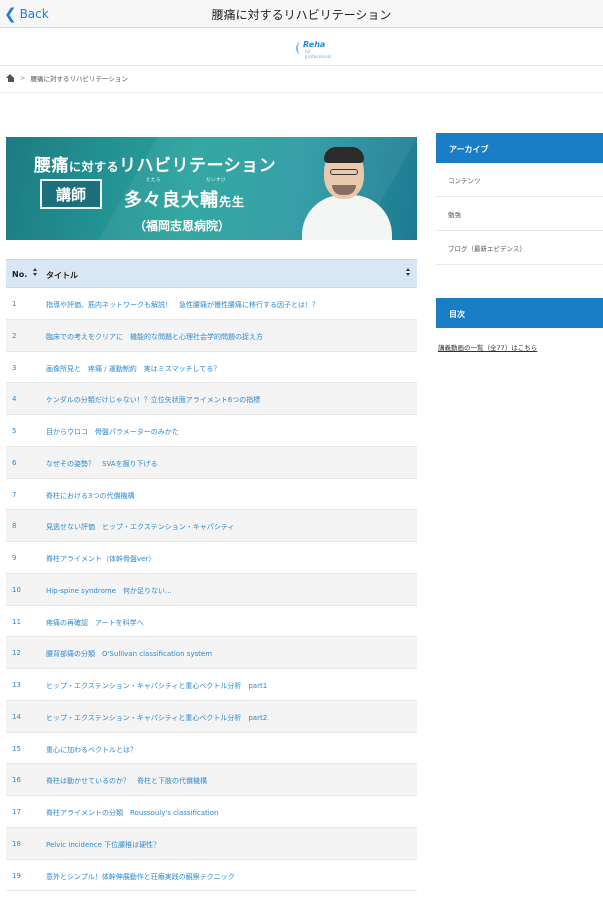 This screenshot has width=603, height=900. I want to click on row-number: 7, so click(14, 494).